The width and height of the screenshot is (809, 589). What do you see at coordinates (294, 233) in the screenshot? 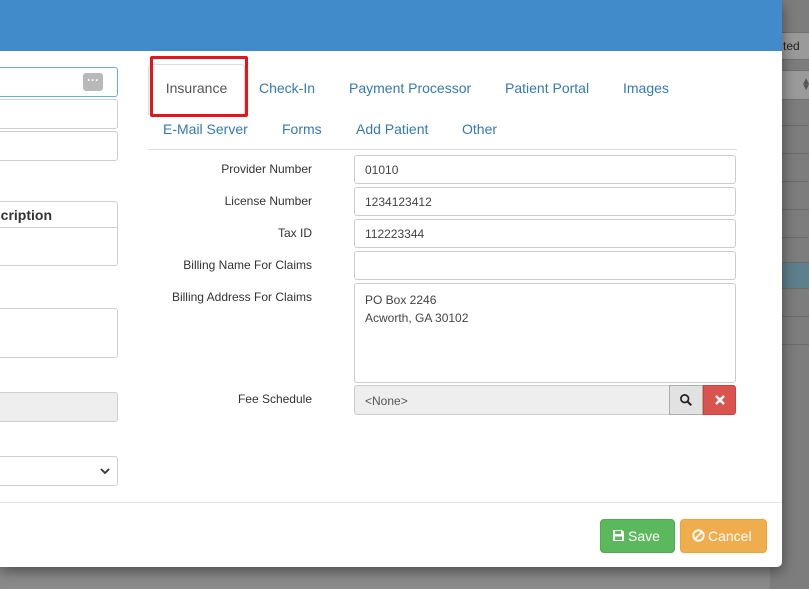
I see `tax-id-label: Tax ID` at bounding box center [294, 233].